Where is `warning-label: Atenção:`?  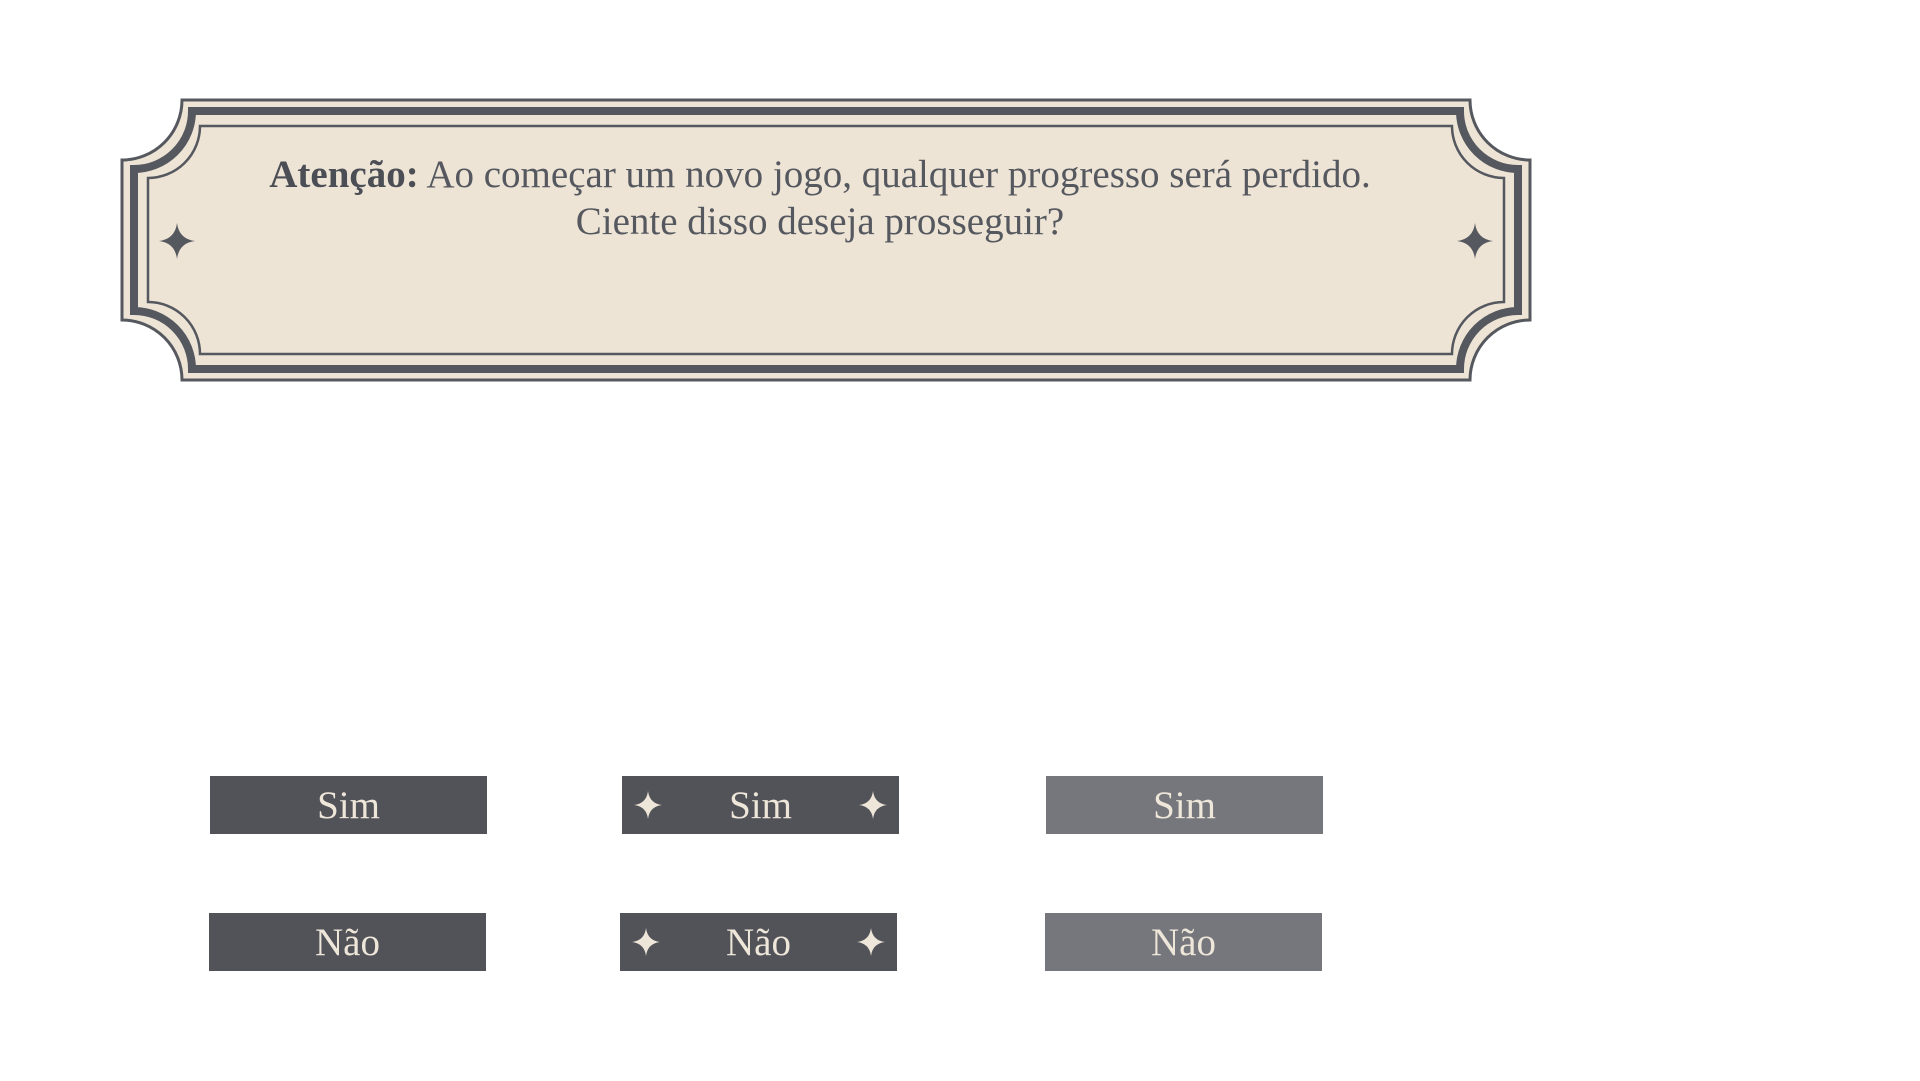
warning-label: Atenção: is located at coordinates (344, 174).